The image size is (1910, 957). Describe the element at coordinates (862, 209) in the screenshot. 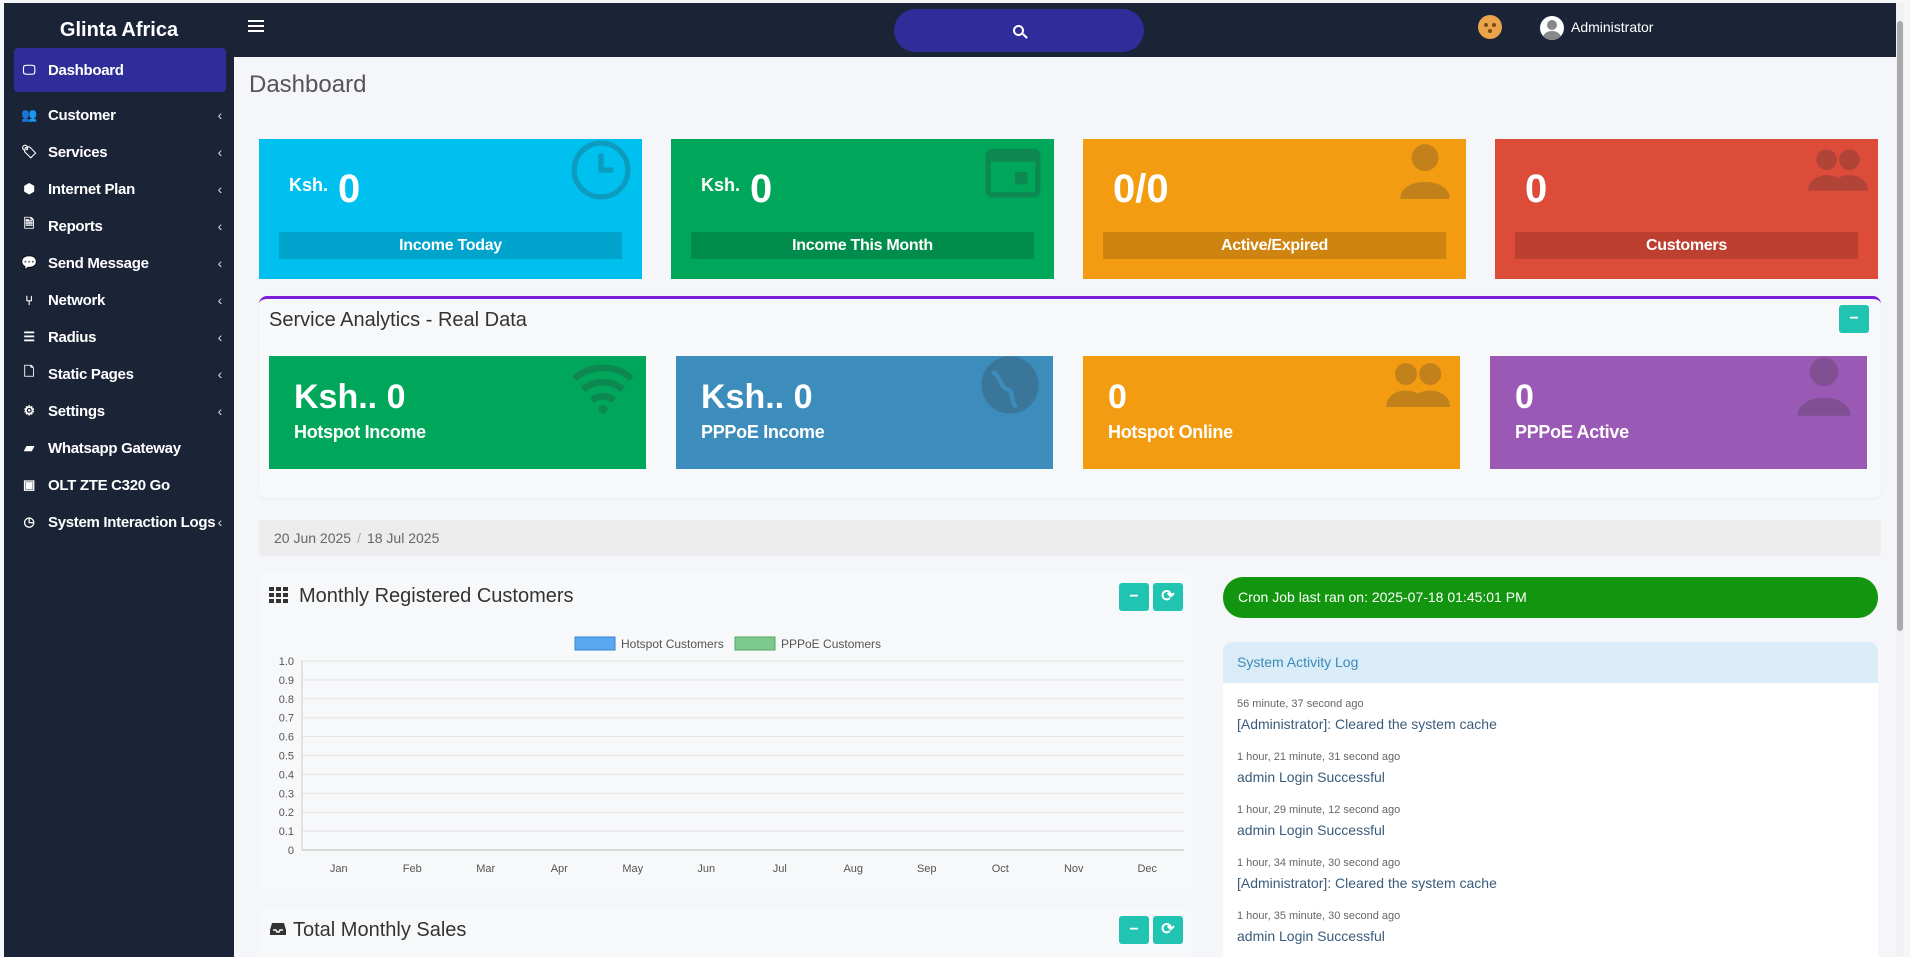

I see `info-box-income-this-month: Ksh. 0 Income This Month` at that location.